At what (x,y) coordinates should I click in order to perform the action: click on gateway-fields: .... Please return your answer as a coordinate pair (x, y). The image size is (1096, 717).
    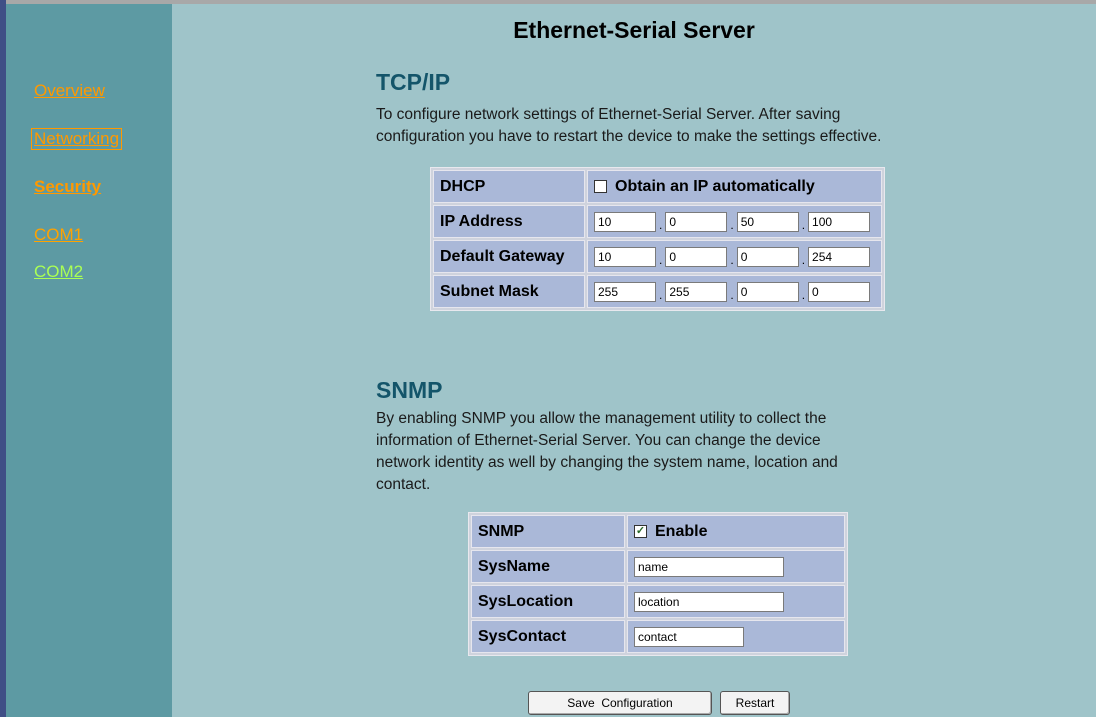
    Looking at the image, I should click on (734, 256).